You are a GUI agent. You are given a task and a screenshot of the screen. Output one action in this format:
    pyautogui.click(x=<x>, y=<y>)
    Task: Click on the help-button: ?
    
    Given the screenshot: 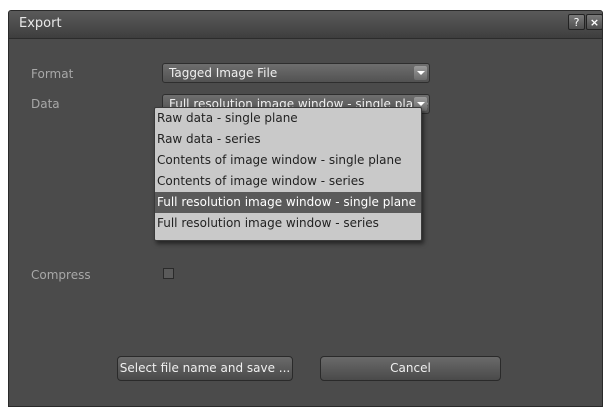 What is the action you would take?
    pyautogui.click(x=576, y=22)
    